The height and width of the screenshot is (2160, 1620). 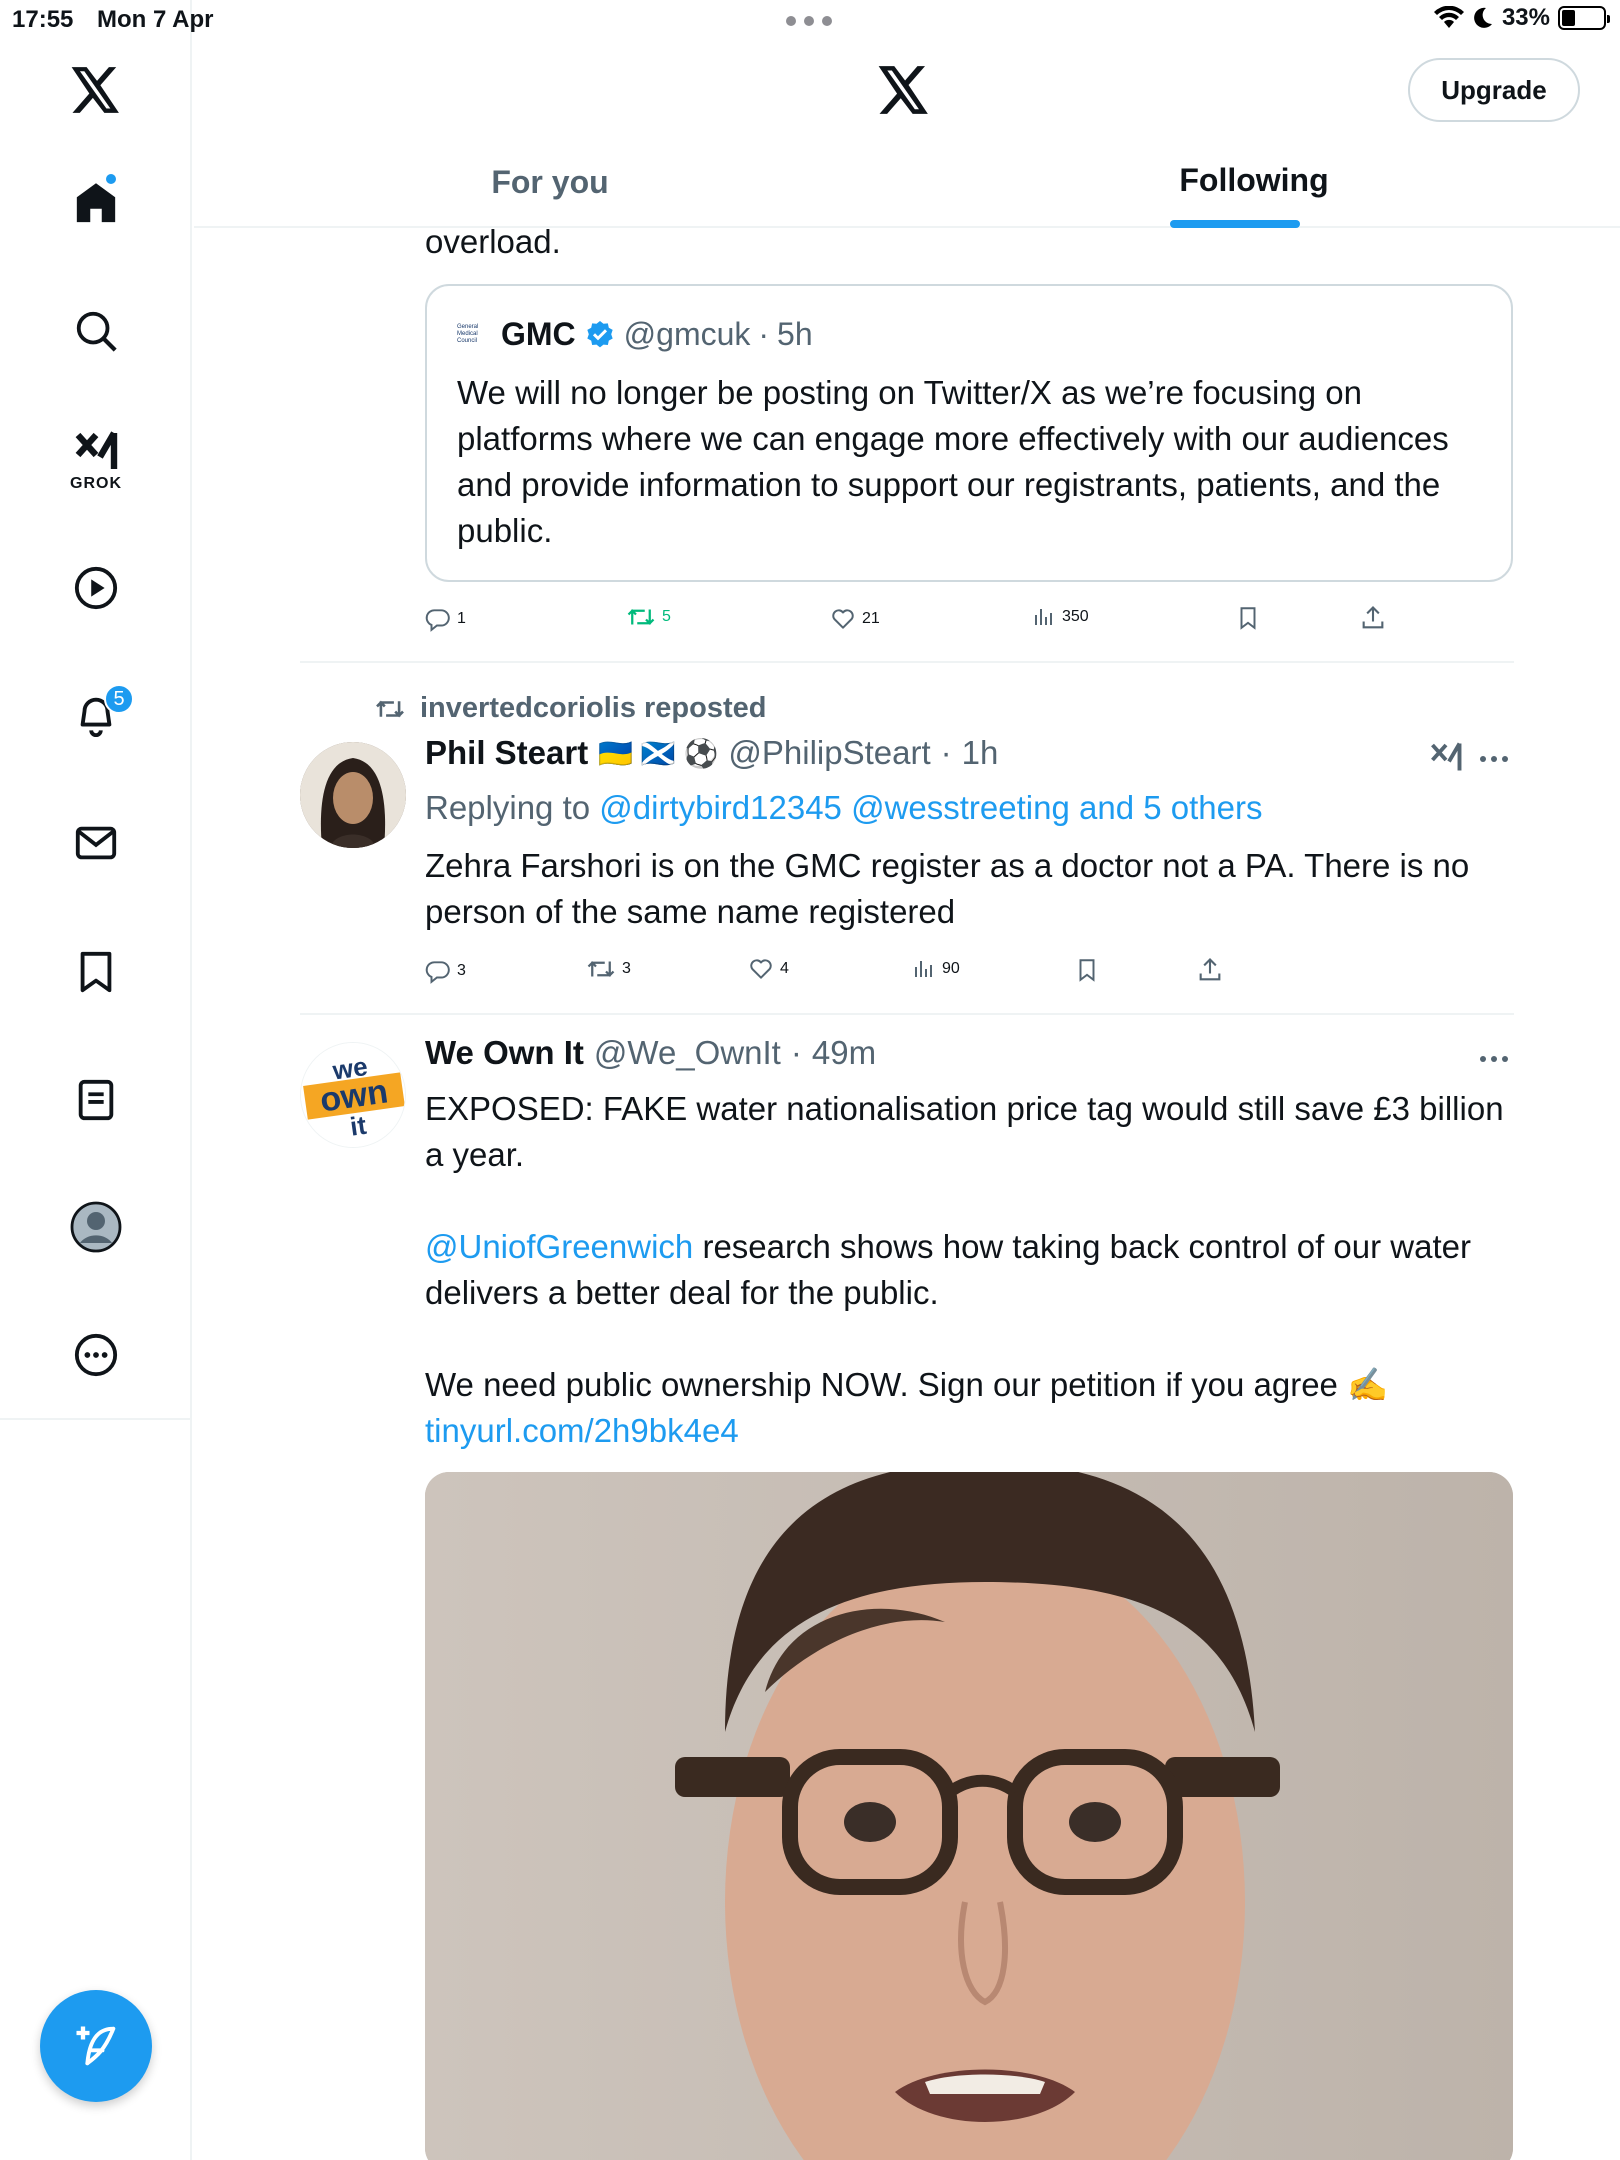 What do you see at coordinates (96, 1227) in the screenshot?
I see `sidebar-item-profile` at bounding box center [96, 1227].